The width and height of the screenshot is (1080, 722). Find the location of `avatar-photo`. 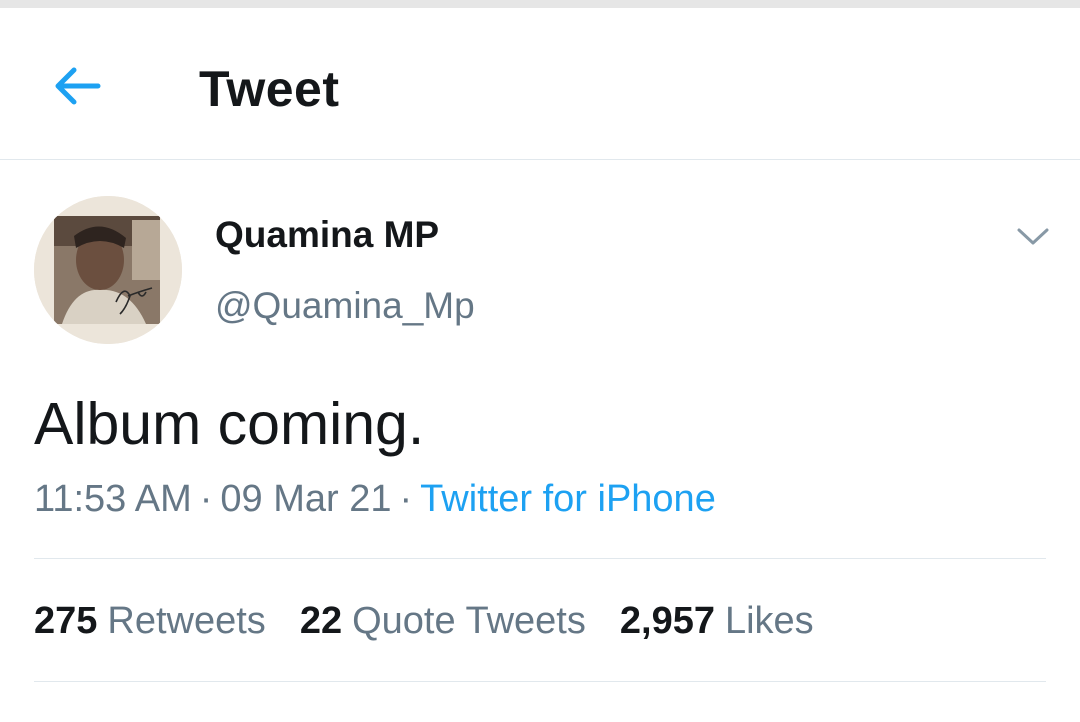

avatar-photo is located at coordinates (108, 270).